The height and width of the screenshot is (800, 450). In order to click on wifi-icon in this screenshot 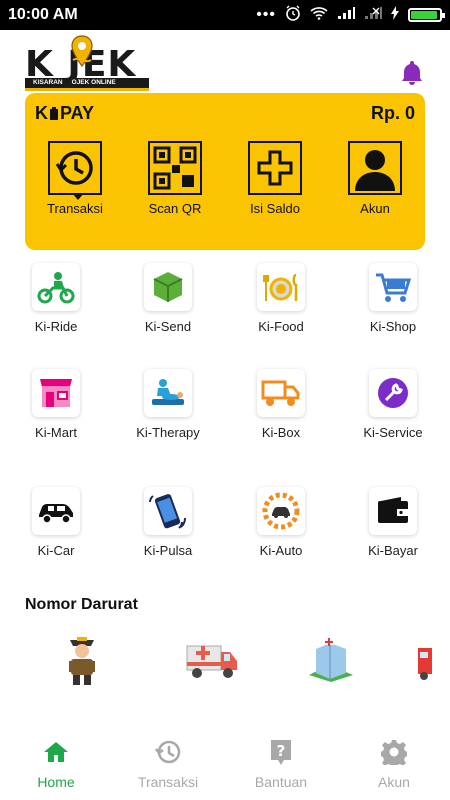, I will do `click(319, 15)`.